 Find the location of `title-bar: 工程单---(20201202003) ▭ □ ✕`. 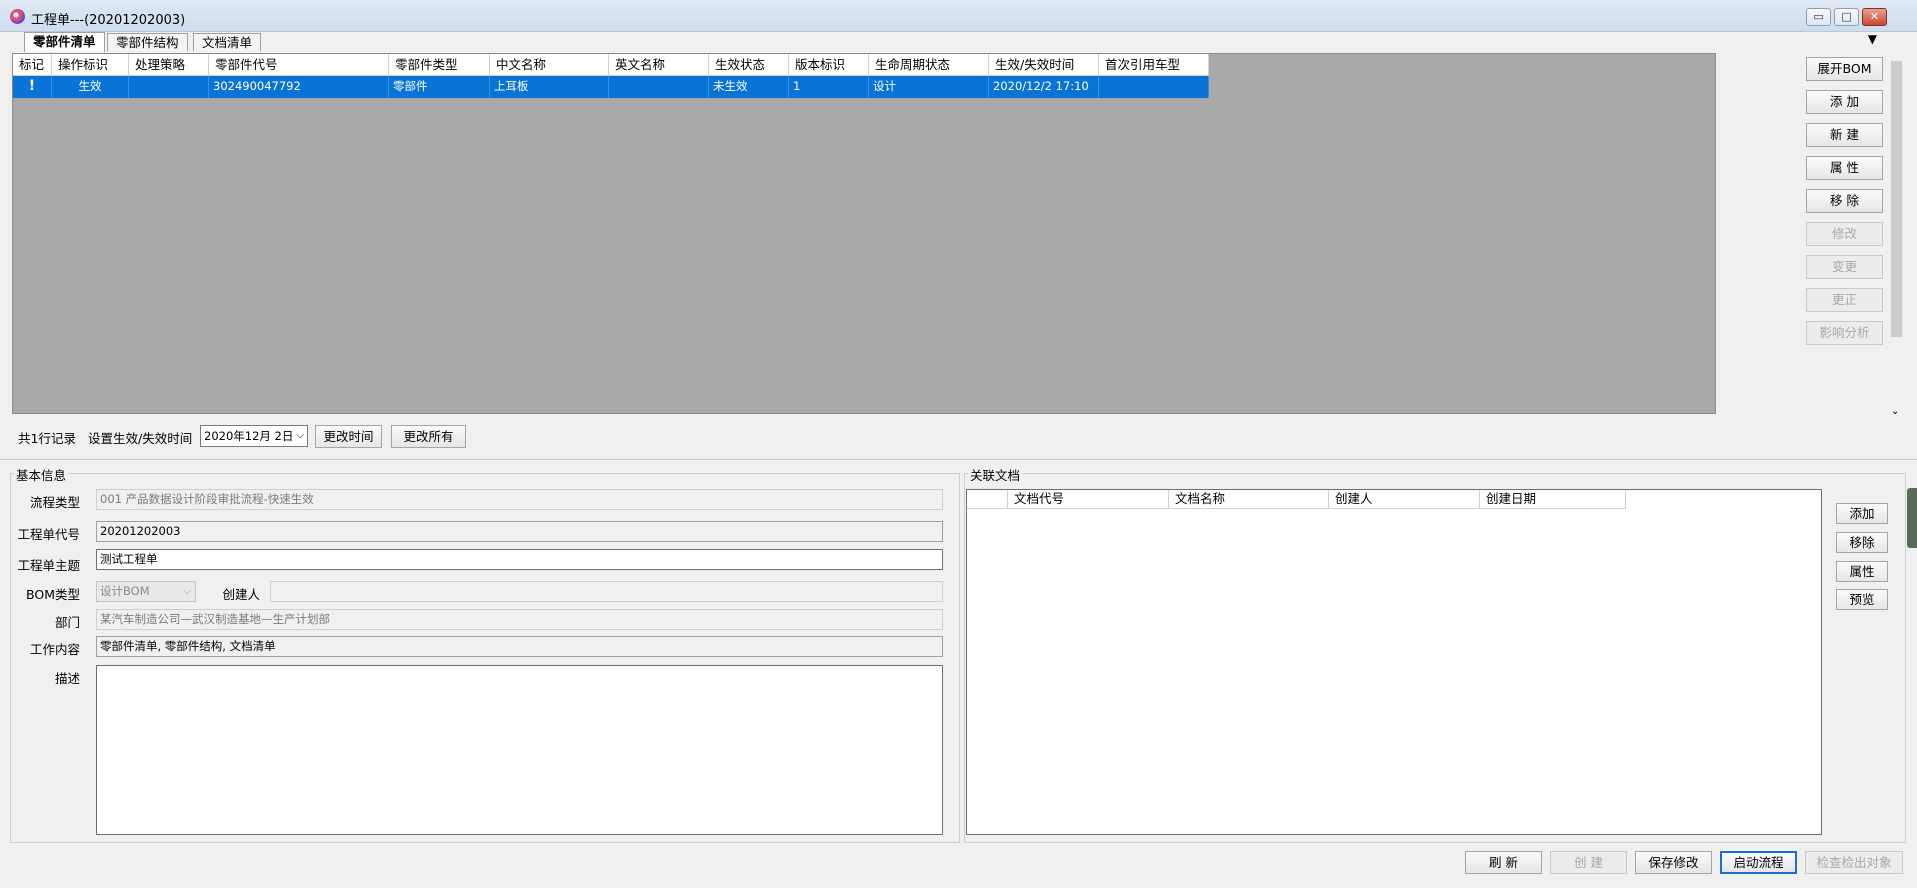

title-bar: 工程单---(20201202003) ▭ □ ✕ is located at coordinates (958, 16).